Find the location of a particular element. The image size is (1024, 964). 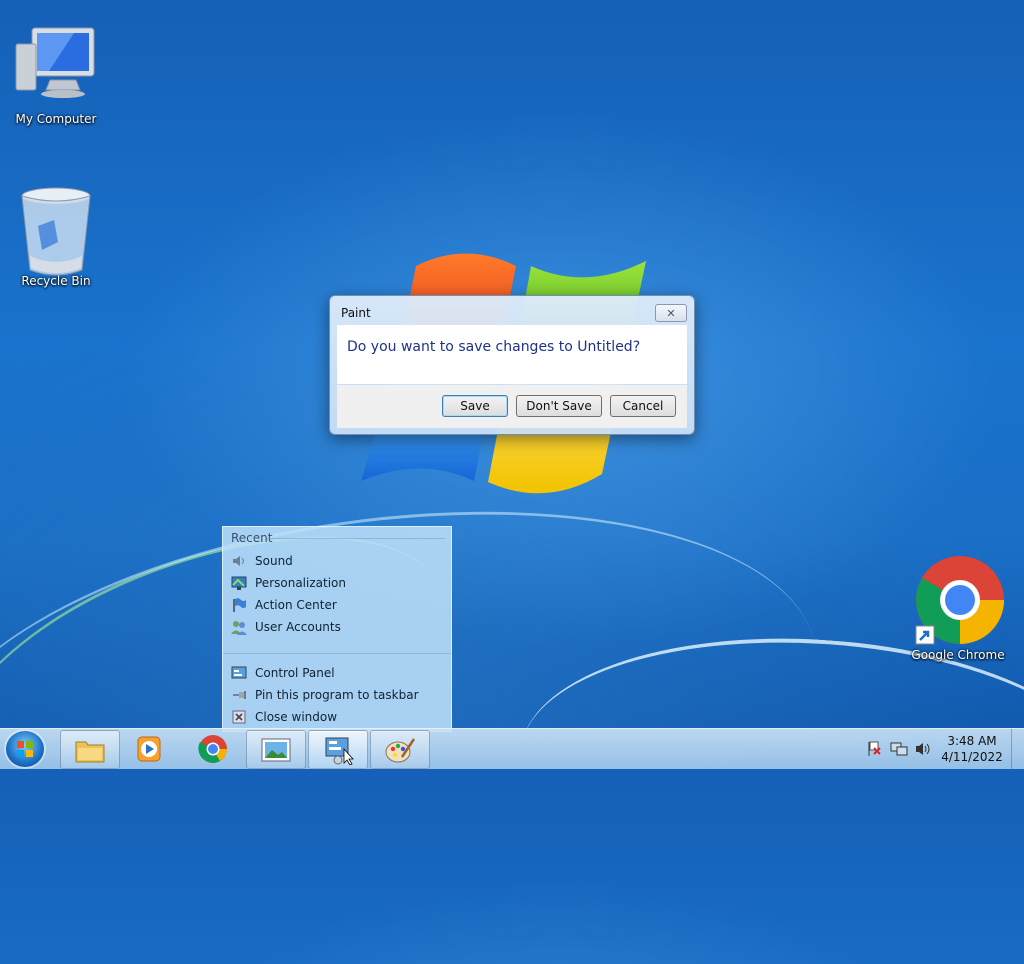

jump-list-item-user-accounts: User Accounts is located at coordinates (286, 627).